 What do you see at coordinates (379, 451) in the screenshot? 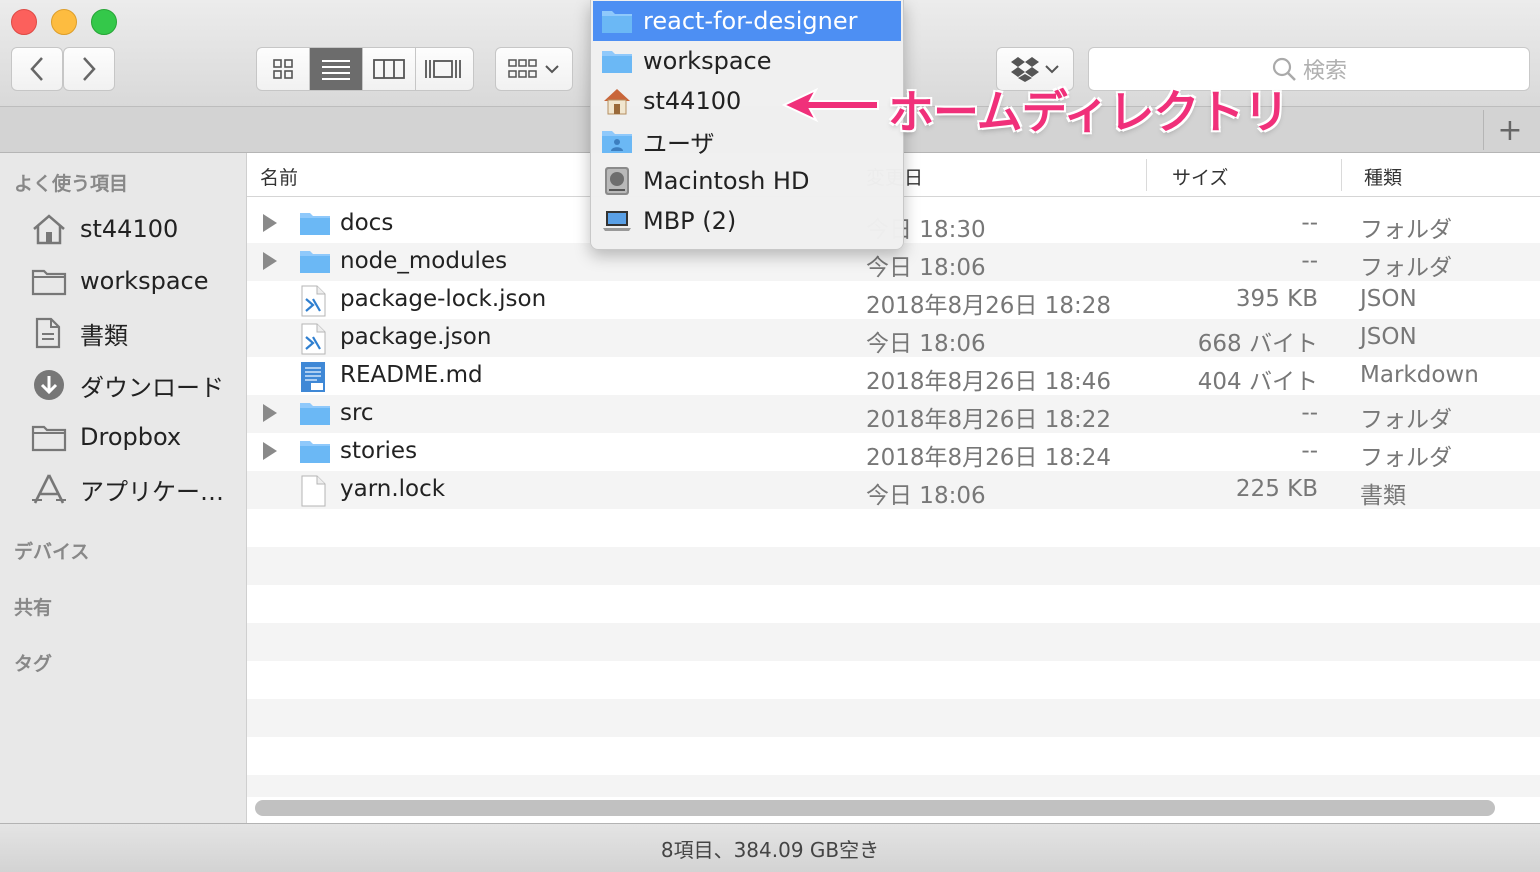
I see `file-name: stories` at bounding box center [379, 451].